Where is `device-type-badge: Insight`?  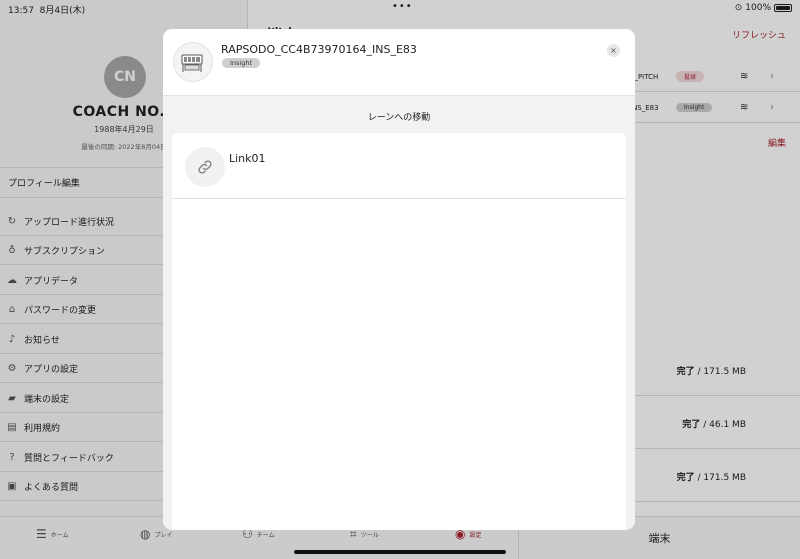
device-type-badge: Insight is located at coordinates (241, 63).